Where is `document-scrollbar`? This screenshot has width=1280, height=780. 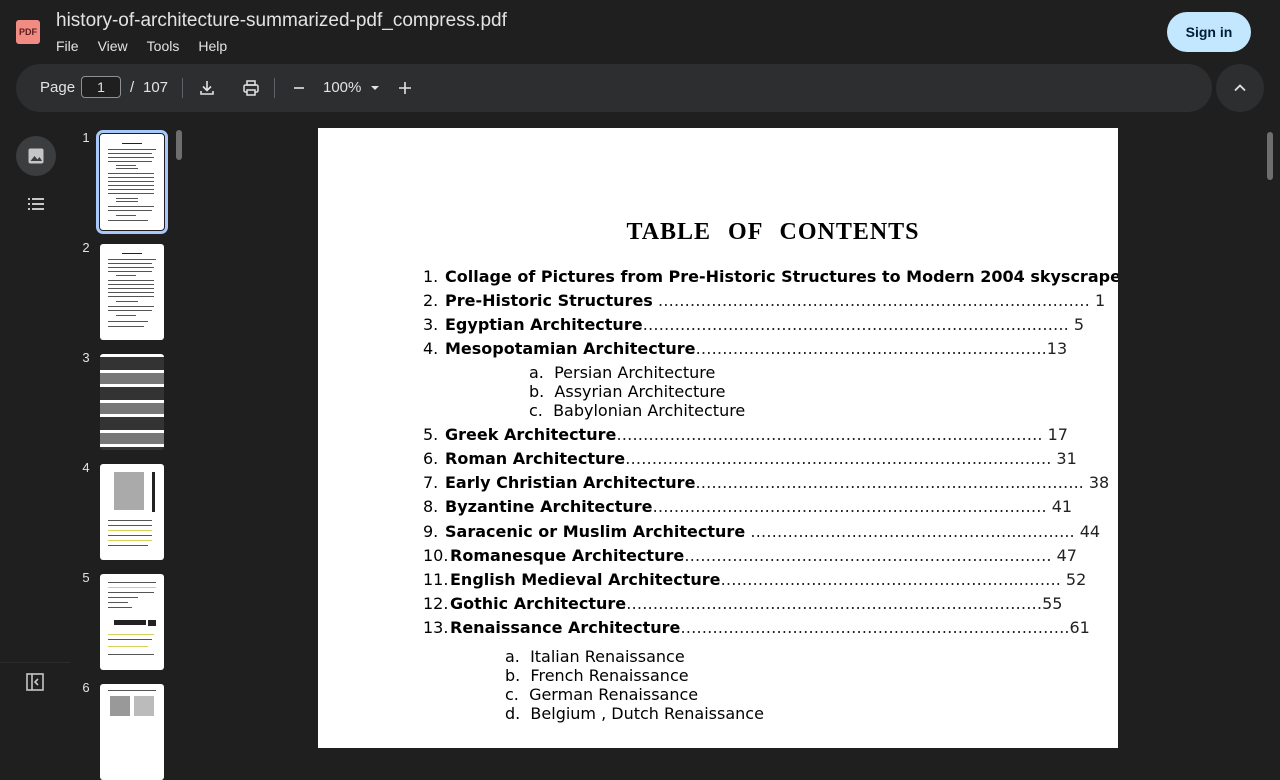
document-scrollbar is located at coordinates (1270, 156).